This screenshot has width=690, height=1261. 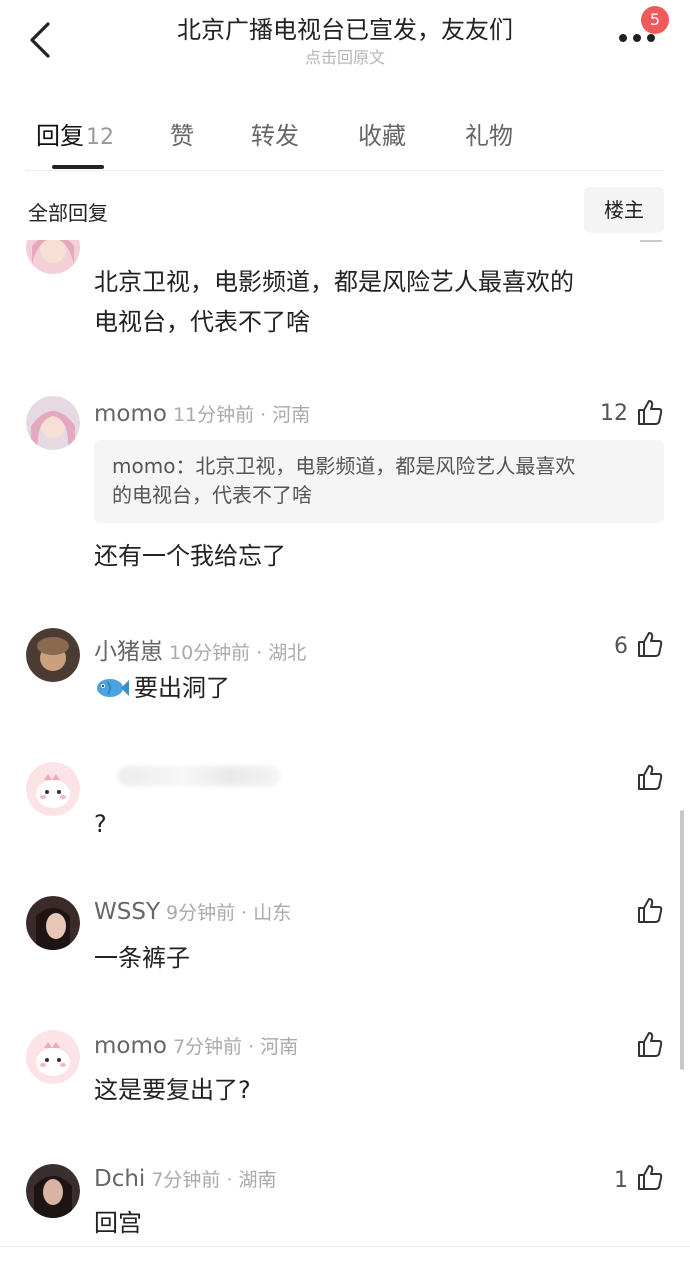 I want to click on notification-badge: 5, so click(x=655, y=20).